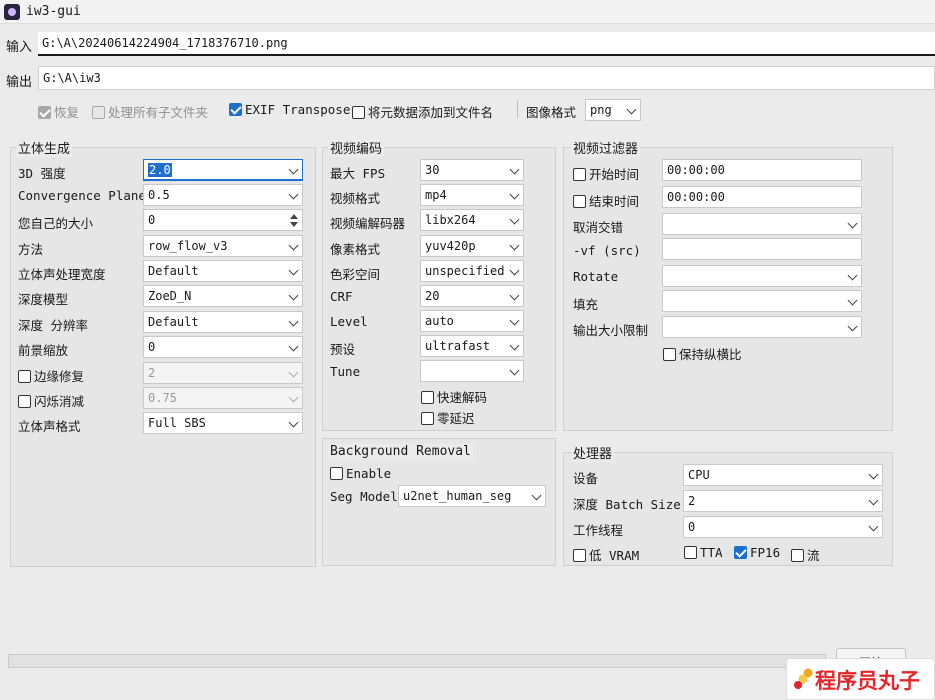  Describe the element at coordinates (606, 200) in the screenshot. I see `end-time-option: 结束时间` at that location.